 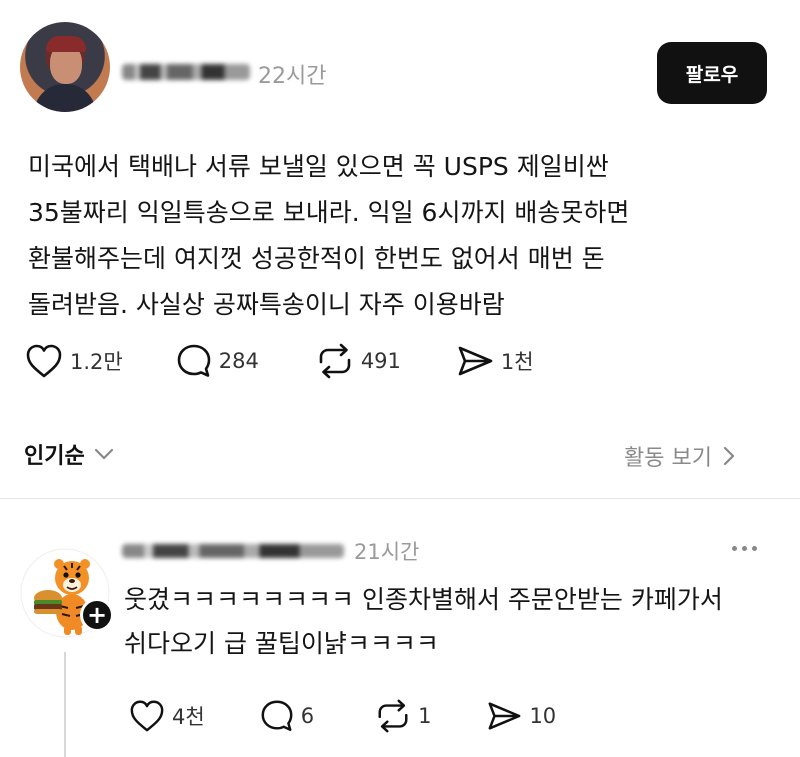 I want to click on post-body-line: 환불해주는데 여지껏 성공한적이 한번도 없어서 매번 돈, so click(x=316, y=258).